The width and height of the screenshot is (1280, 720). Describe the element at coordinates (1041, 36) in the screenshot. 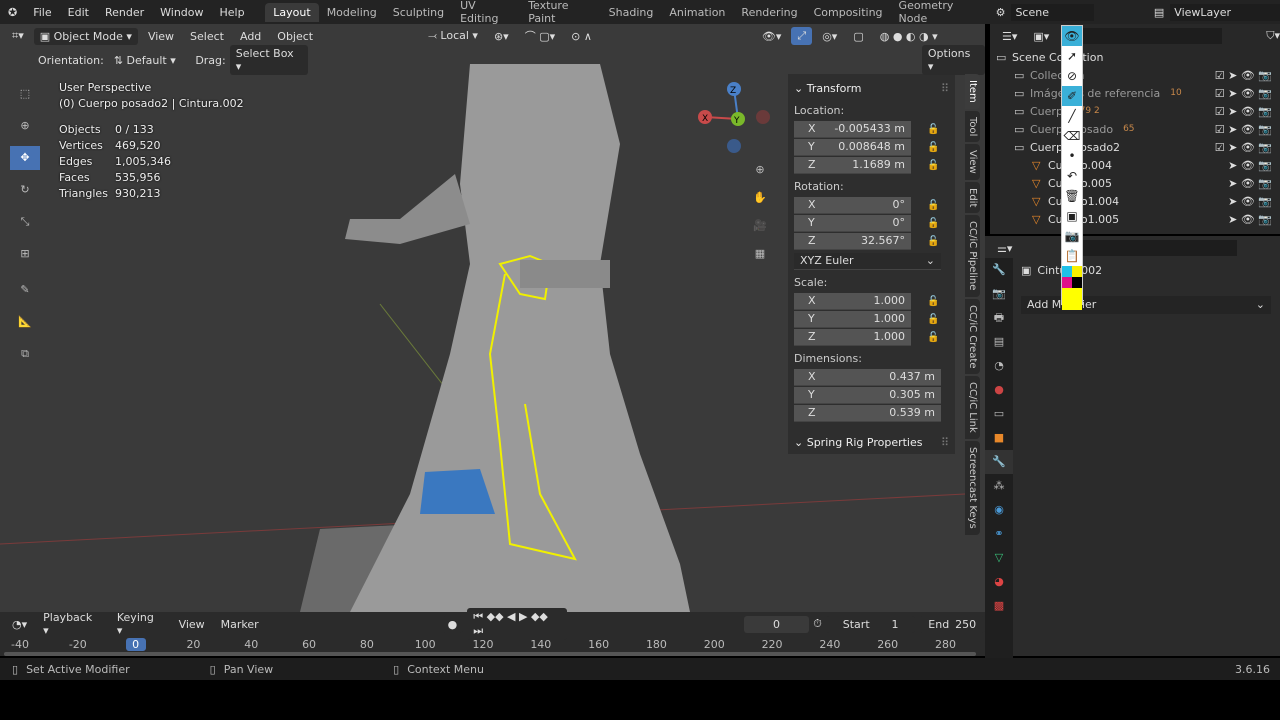

I see `filter-view-icon: ▣▾` at that location.